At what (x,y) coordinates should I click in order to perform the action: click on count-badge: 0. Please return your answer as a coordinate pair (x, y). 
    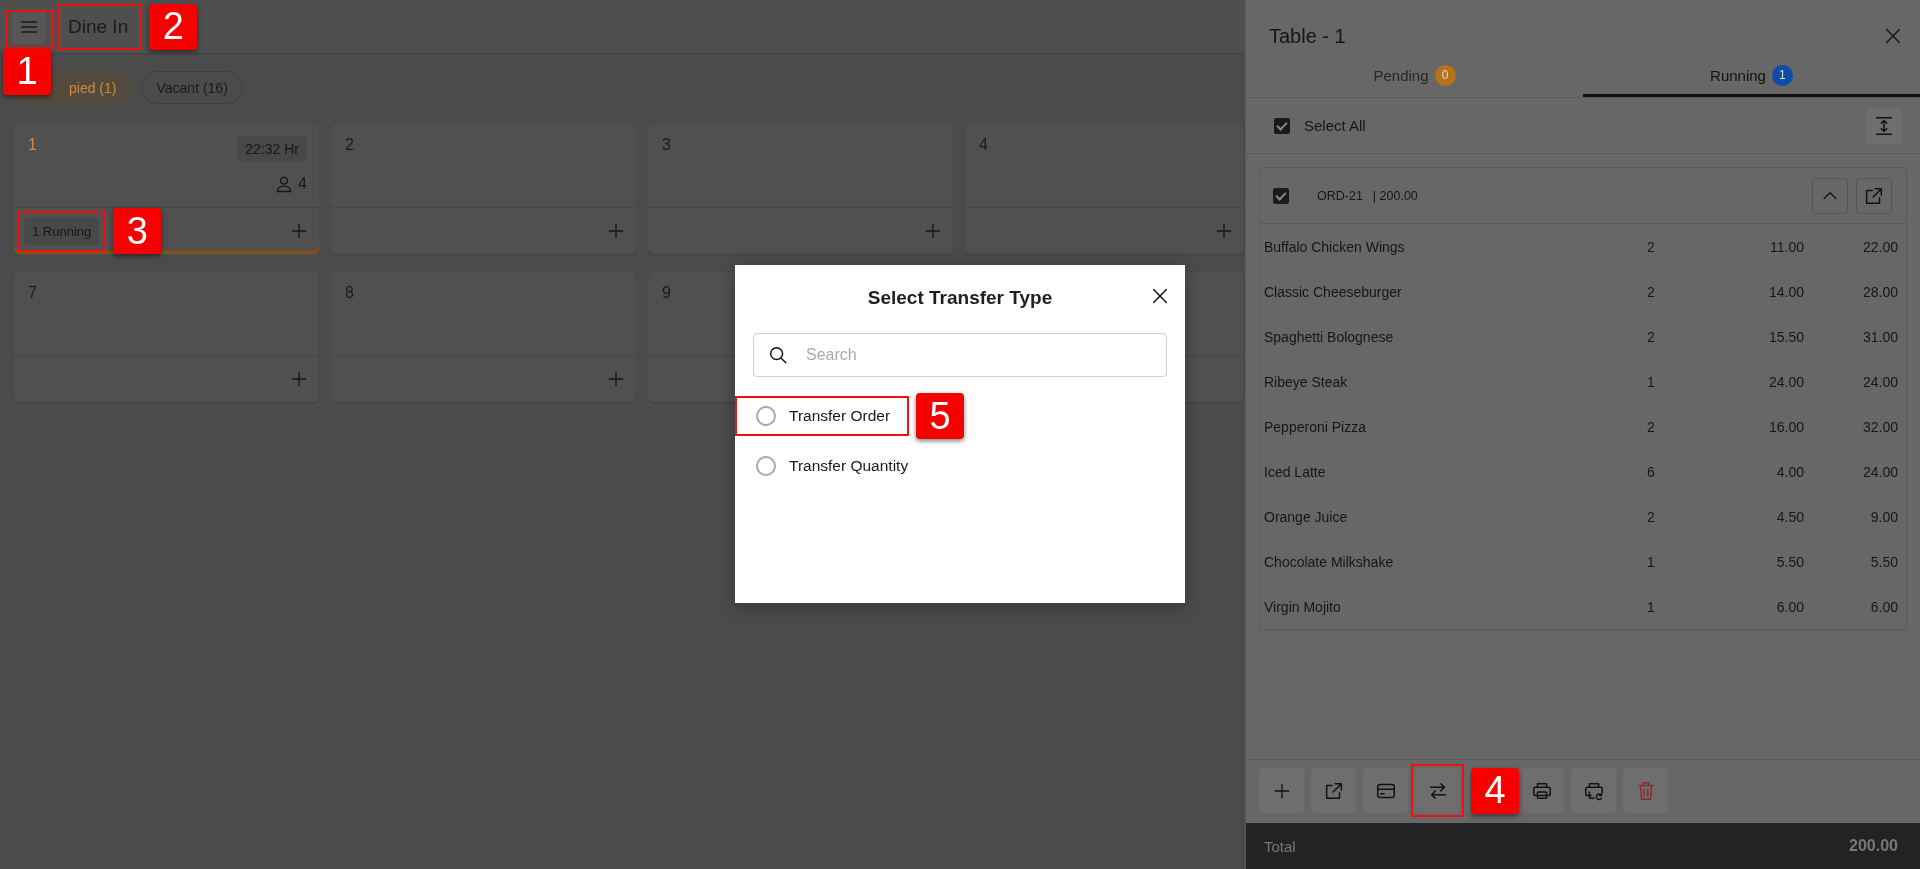
    Looking at the image, I should click on (1445, 75).